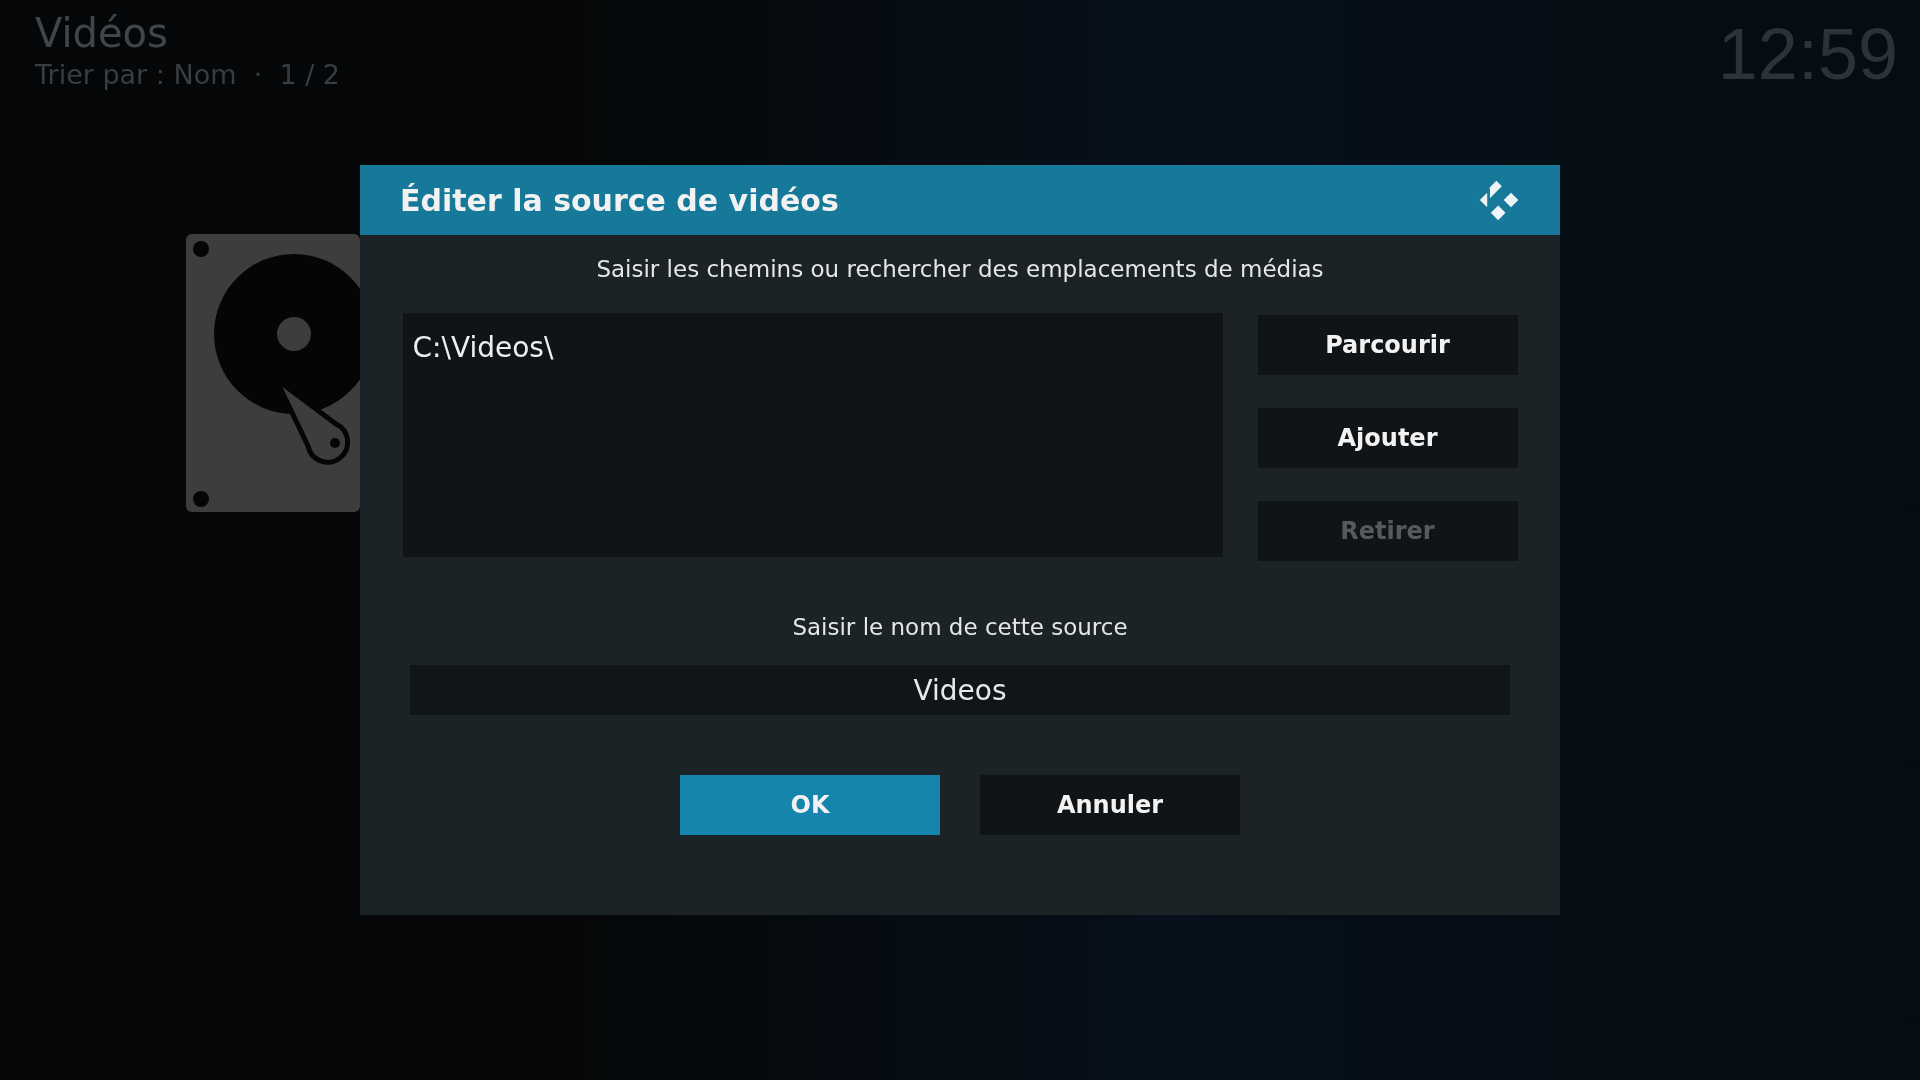 The image size is (1920, 1080). I want to click on paths-prompt: Saisir les chemins ou rechercher des emplacements de médias, so click(960, 269).